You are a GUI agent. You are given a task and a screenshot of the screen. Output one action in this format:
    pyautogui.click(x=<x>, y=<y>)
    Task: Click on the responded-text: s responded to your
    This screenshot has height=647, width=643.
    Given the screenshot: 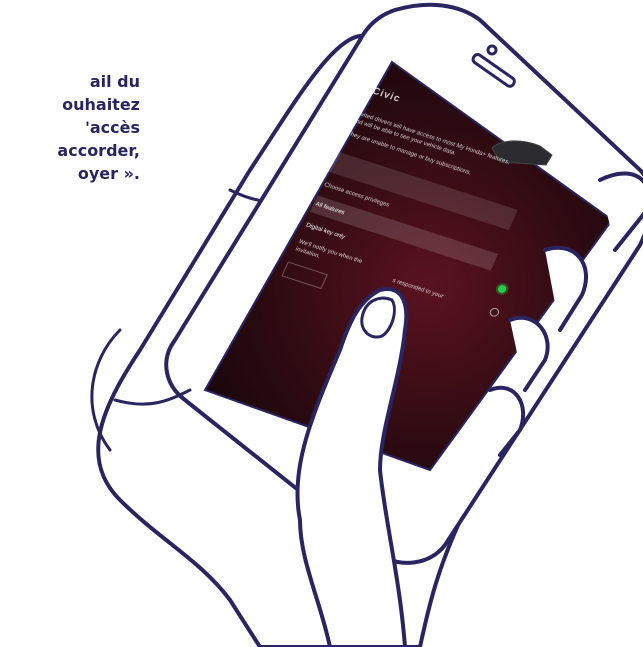 What is the action you would take?
    pyautogui.click(x=418, y=288)
    